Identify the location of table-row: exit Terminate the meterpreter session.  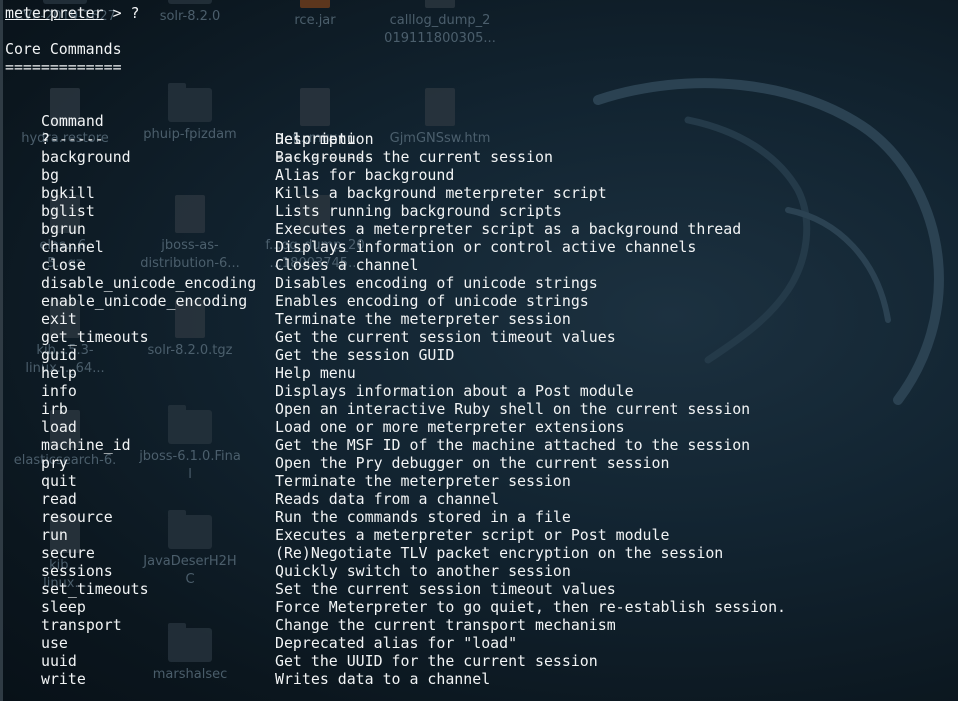
(477, 319).